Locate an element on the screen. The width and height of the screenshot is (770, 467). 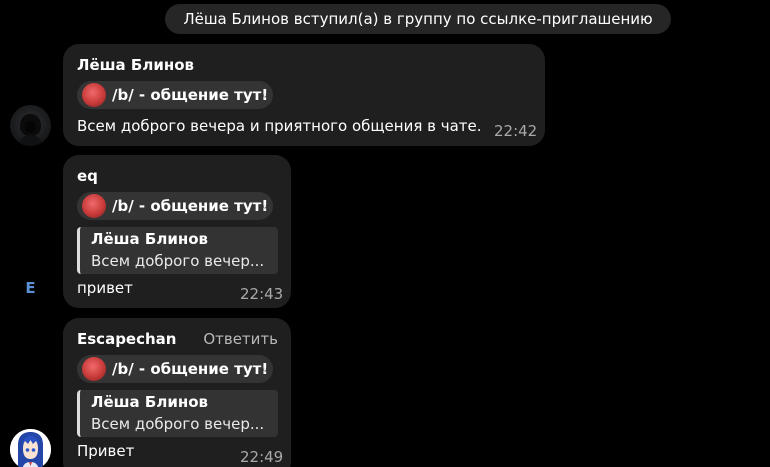
hooded-figure-icon is located at coordinates (30, 130).